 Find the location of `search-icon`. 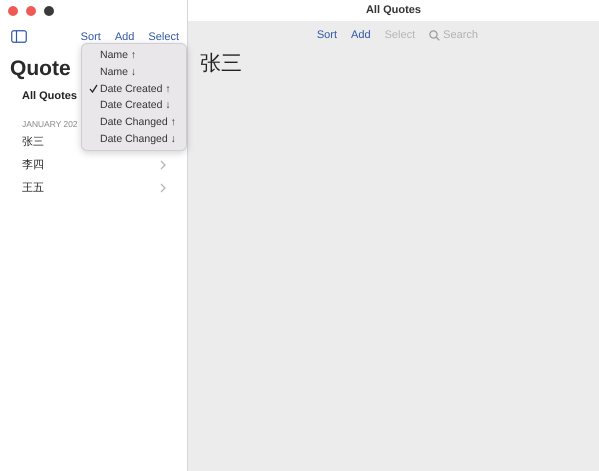

search-icon is located at coordinates (434, 35).